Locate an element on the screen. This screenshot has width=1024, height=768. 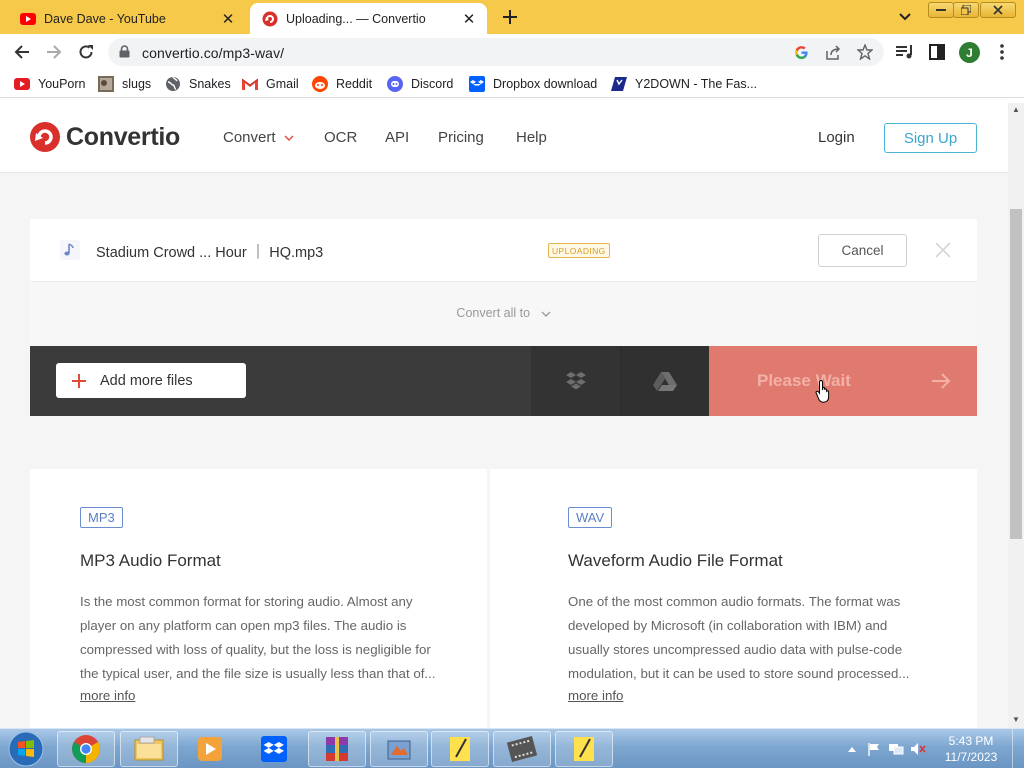
taskbar-app is located at coordinates (399, 749).